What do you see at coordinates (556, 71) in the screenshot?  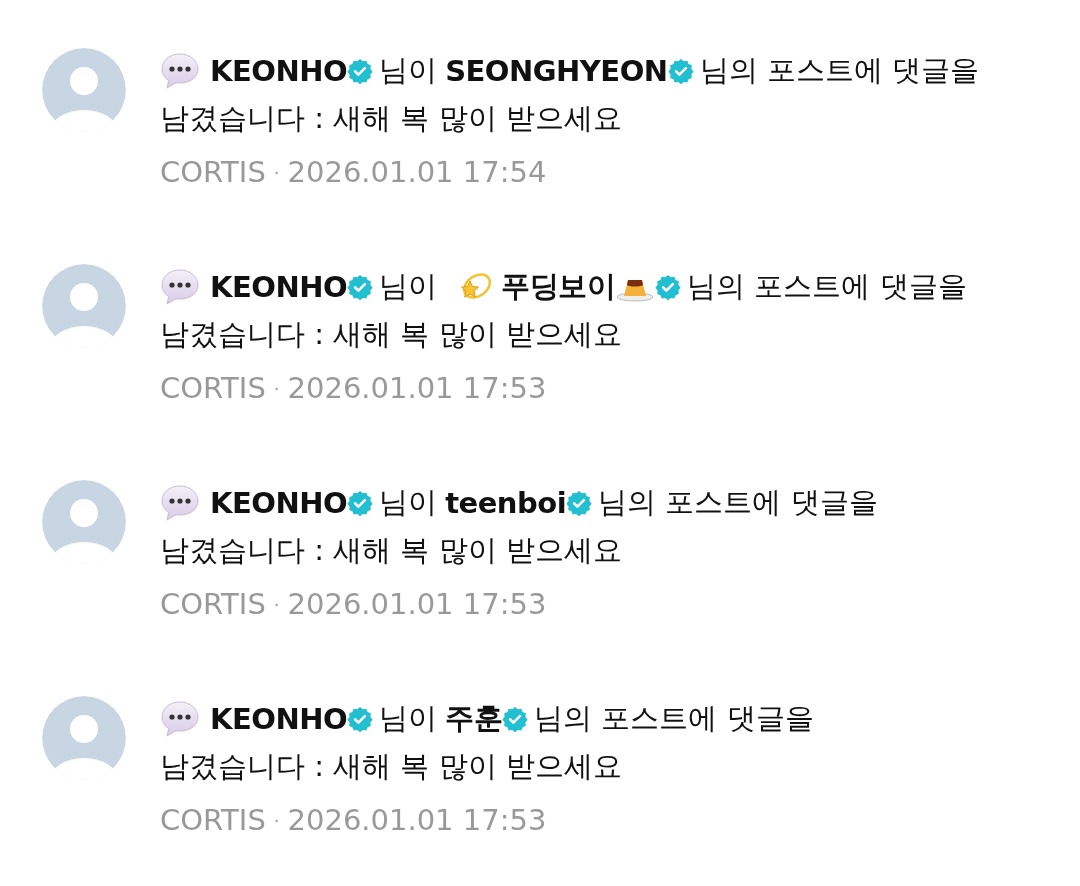 I see `target-name: SEONGHYEON` at bounding box center [556, 71].